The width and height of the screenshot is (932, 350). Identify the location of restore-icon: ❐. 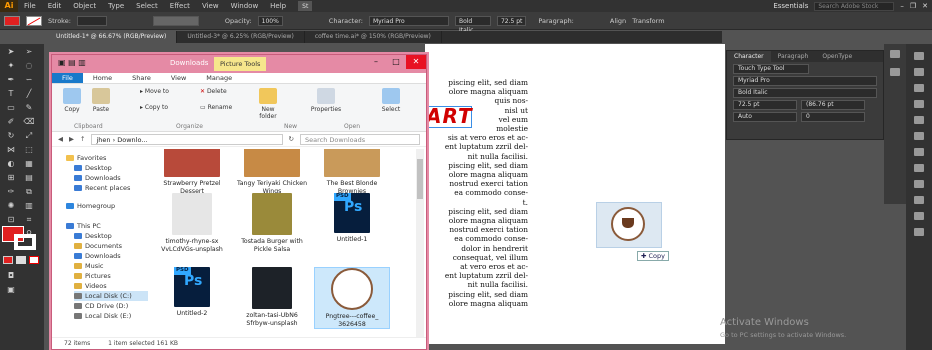
(913, 6).